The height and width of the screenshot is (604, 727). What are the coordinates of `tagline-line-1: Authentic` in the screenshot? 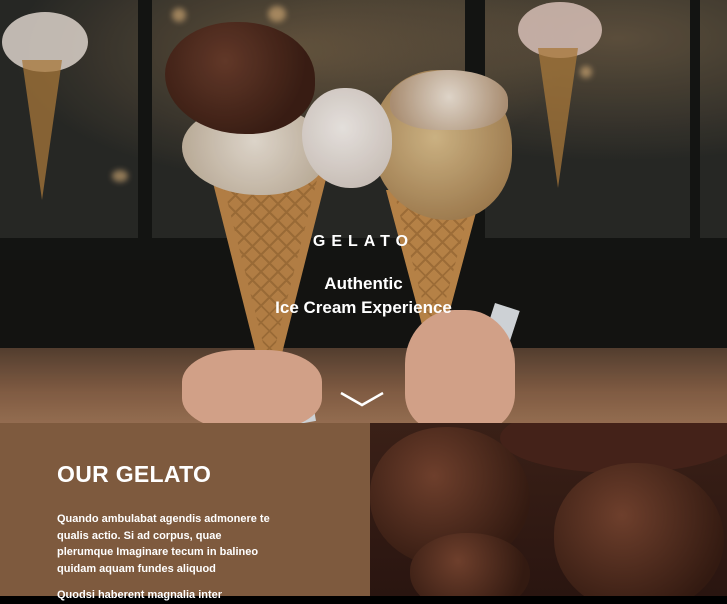 It's located at (363, 283).